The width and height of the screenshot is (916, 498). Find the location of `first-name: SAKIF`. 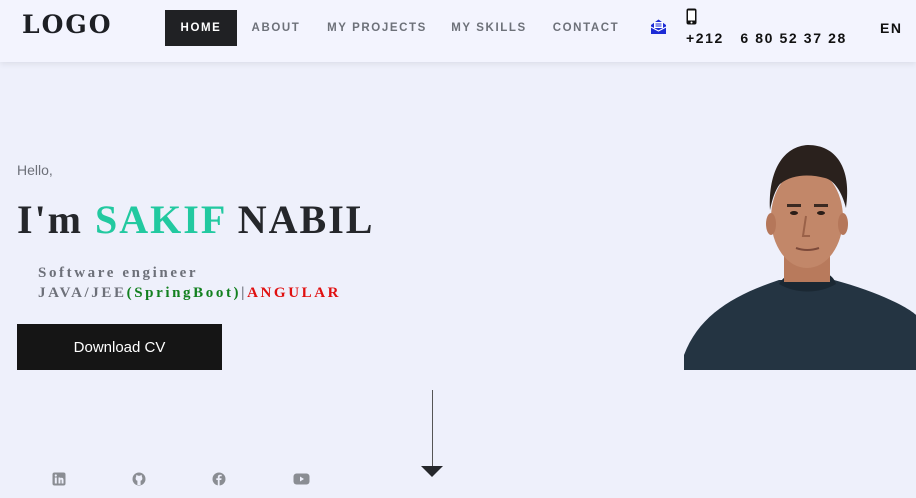

first-name: SAKIF is located at coordinates (160, 219).